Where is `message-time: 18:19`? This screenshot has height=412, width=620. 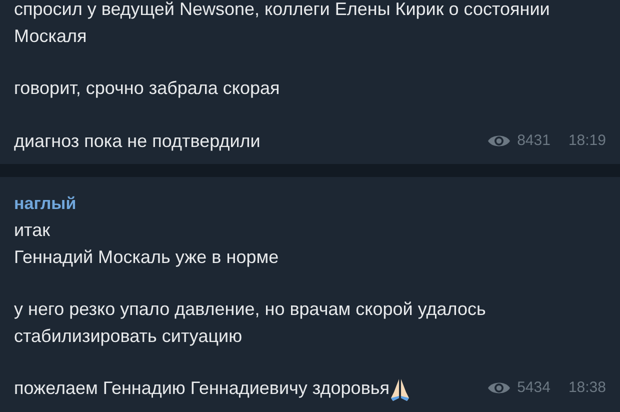
message-time: 18:19 is located at coordinates (587, 140).